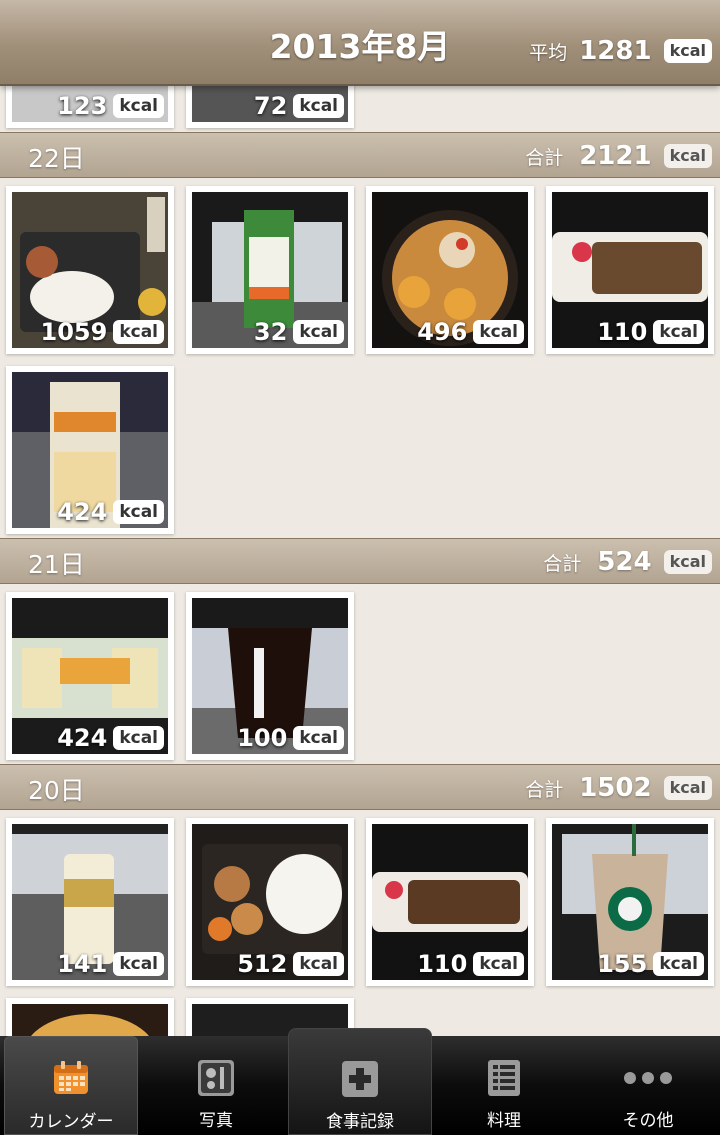  Describe the element at coordinates (648, 1121) in the screenshot. I see `tab-label: その他` at that location.